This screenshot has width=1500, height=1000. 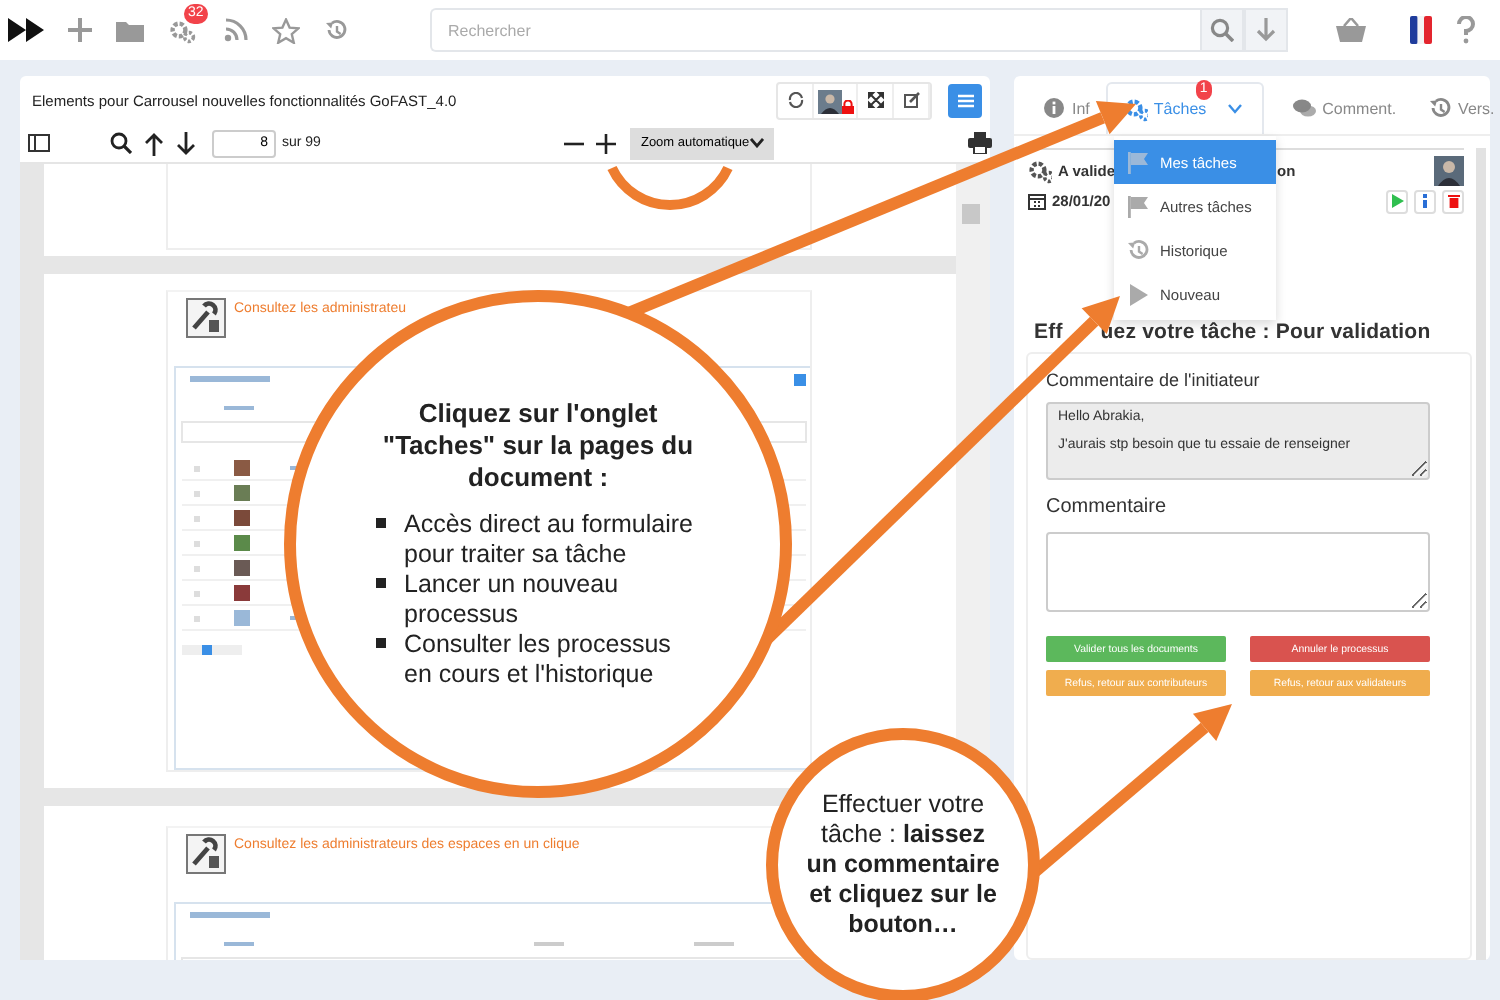 I want to click on start-button, so click(x=1397, y=201).